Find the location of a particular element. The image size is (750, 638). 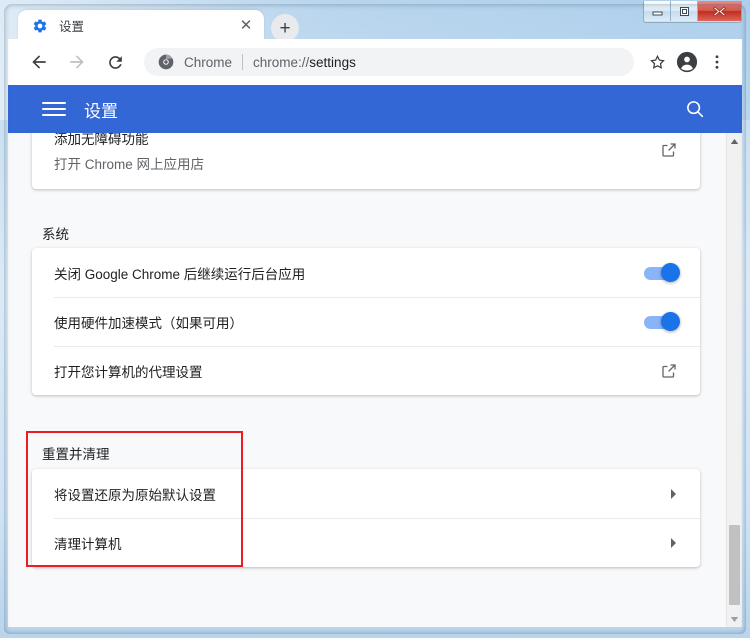

toggle-hardware-acceleration is located at coordinates (662, 321).